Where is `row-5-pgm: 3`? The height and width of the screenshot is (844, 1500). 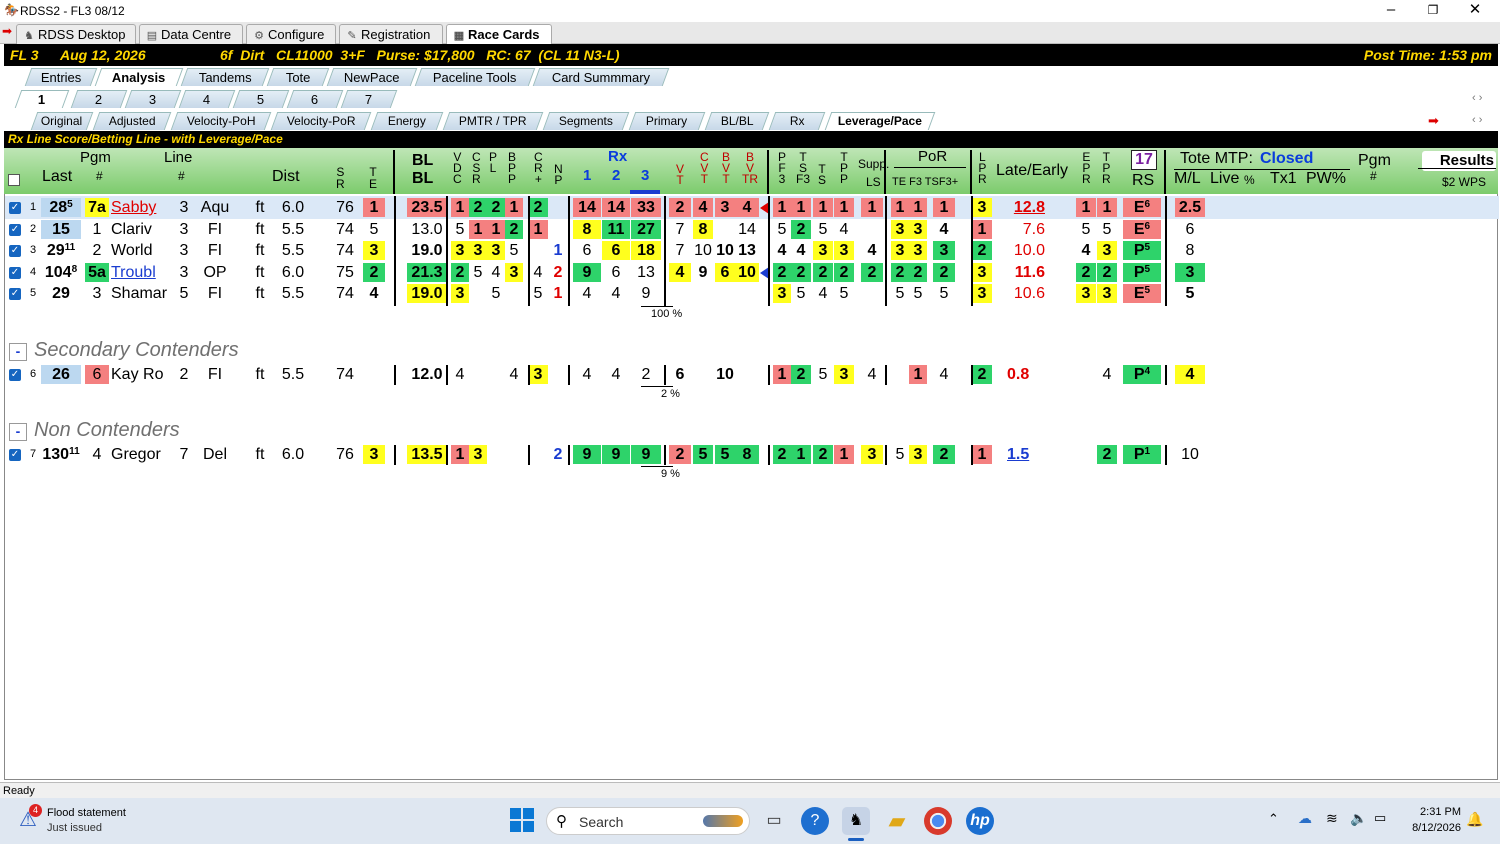
row-5-pgm: 3 is located at coordinates (97, 293).